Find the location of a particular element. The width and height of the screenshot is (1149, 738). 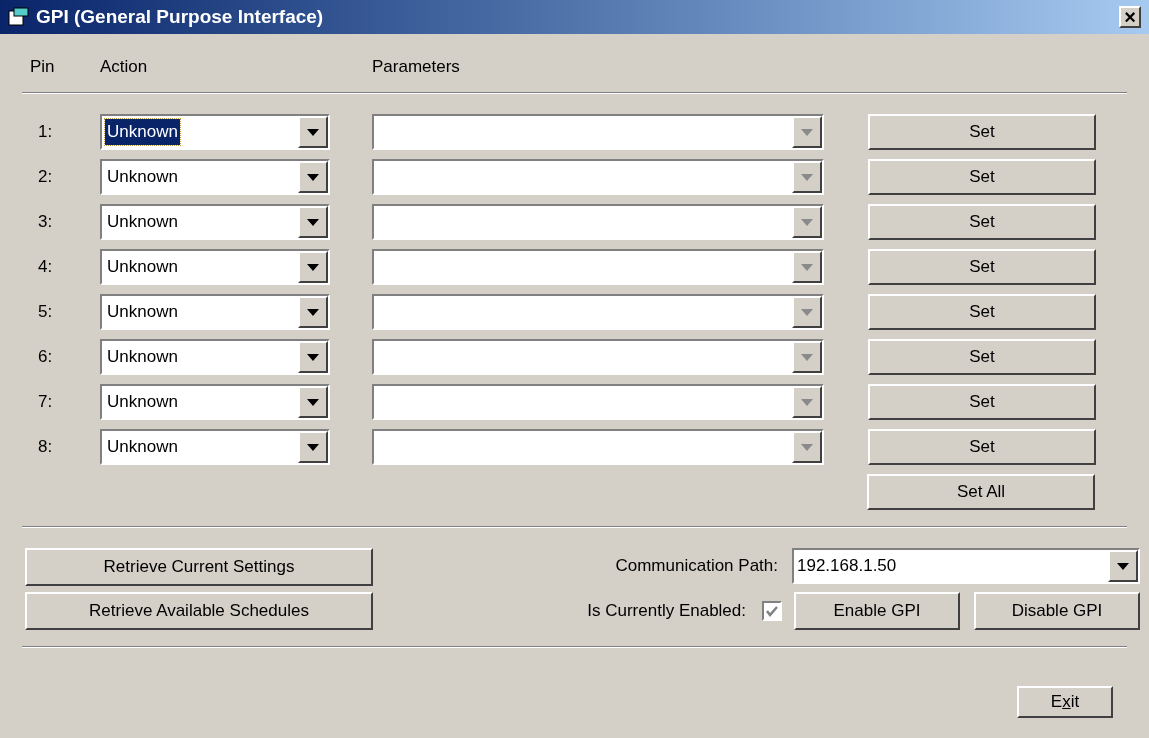

pin-label: 6: is located at coordinates (46, 357).